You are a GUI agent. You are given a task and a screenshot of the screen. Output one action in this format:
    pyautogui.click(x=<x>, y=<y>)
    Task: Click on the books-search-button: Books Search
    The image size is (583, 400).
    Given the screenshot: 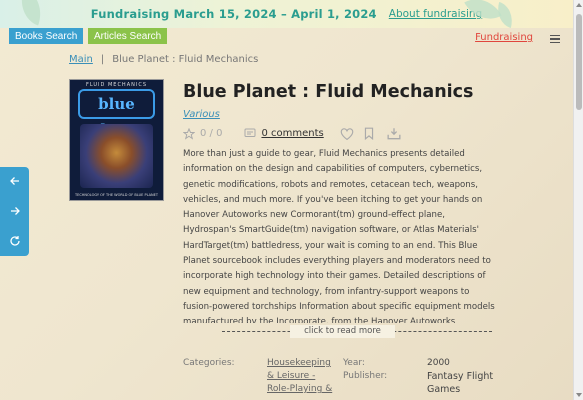 What is the action you would take?
    pyautogui.click(x=46, y=36)
    